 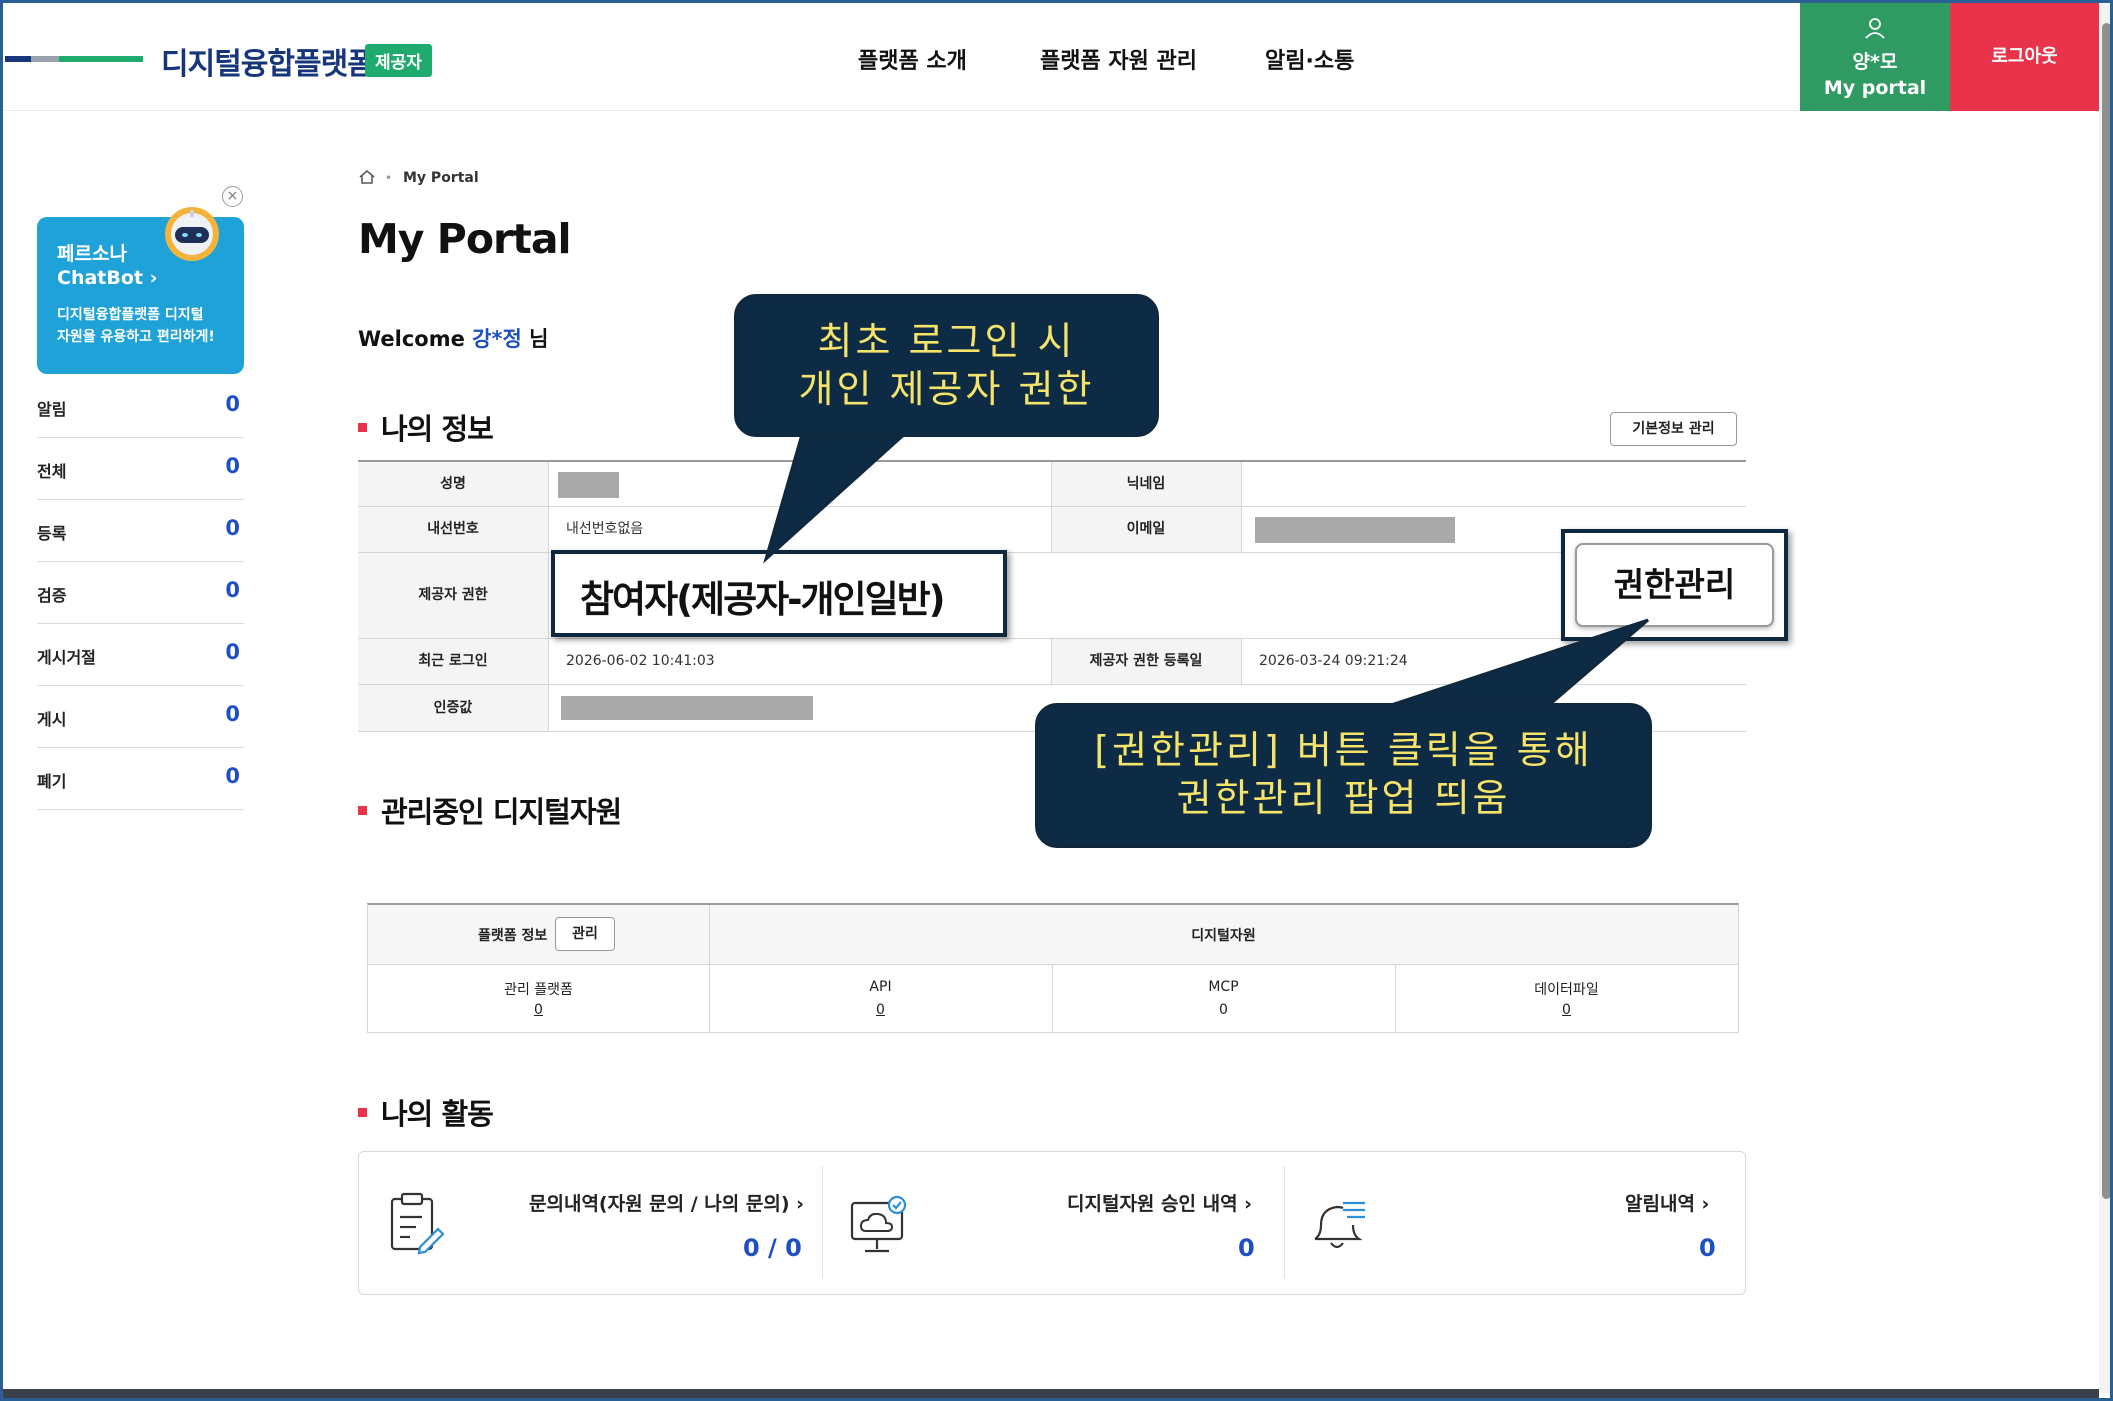 What do you see at coordinates (1667, 1202) in the screenshot?
I see `activity-notice-link: 알림내역 ›` at bounding box center [1667, 1202].